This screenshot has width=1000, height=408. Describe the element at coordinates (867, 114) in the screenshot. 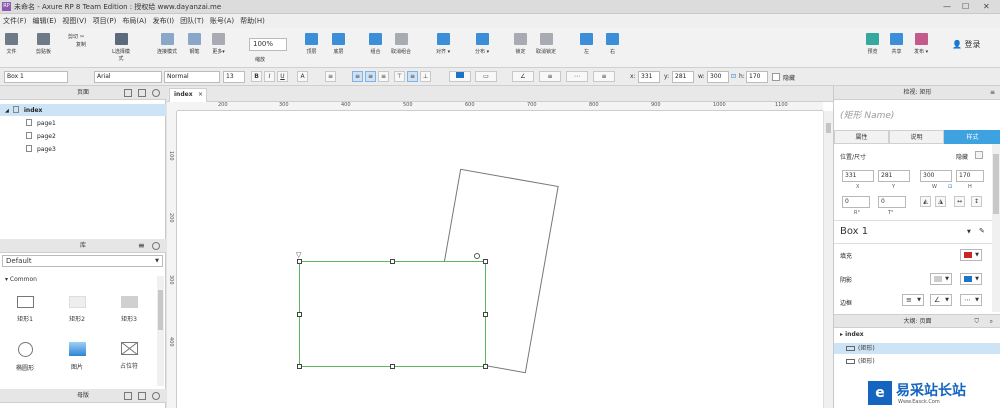

I see `widget-name-input: (矩形 Name)` at that location.